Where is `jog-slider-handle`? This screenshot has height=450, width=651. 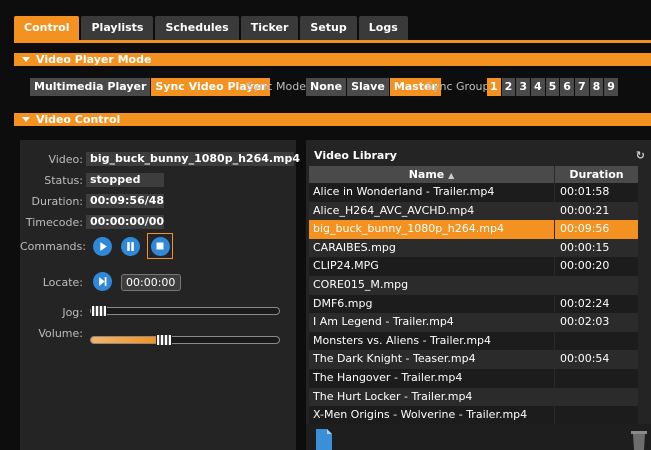 jog-slider-handle is located at coordinates (99, 311).